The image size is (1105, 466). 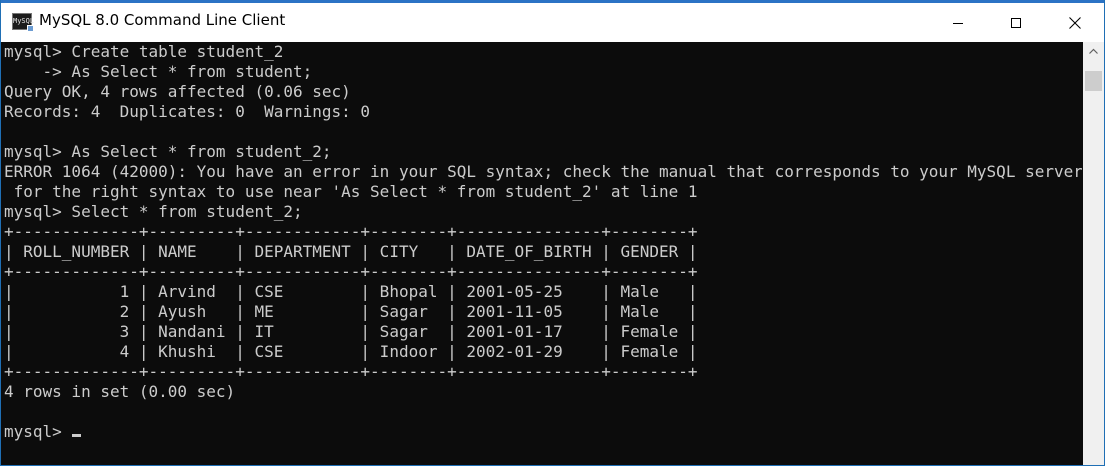 What do you see at coordinates (543, 432) in the screenshot?
I see `prompt-line: mysql>` at bounding box center [543, 432].